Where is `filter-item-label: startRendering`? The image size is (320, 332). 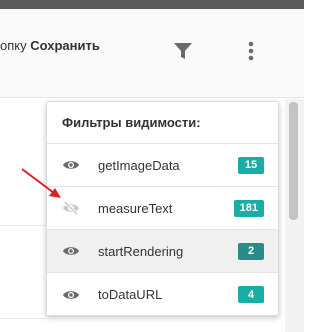
filter-item-label: startRendering is located at coordinates (141, 251).